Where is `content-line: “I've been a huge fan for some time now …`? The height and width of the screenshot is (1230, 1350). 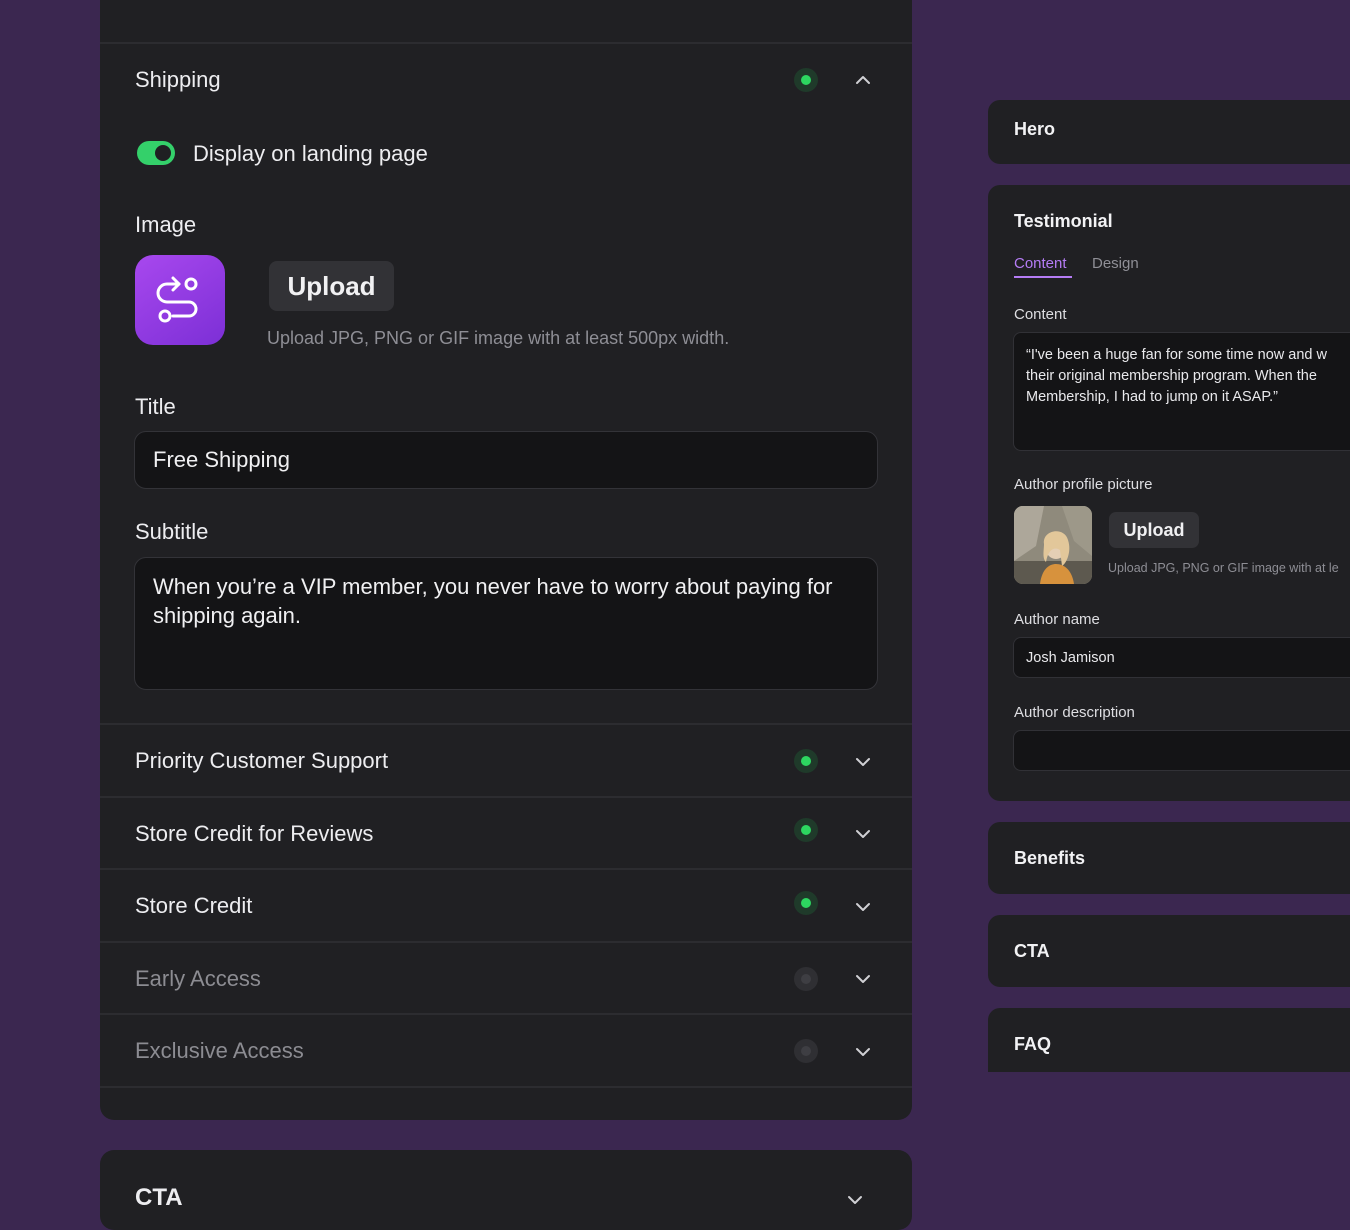
content-line: “I've been a huge fan for some time now … is located at coordinates (1176, 355).